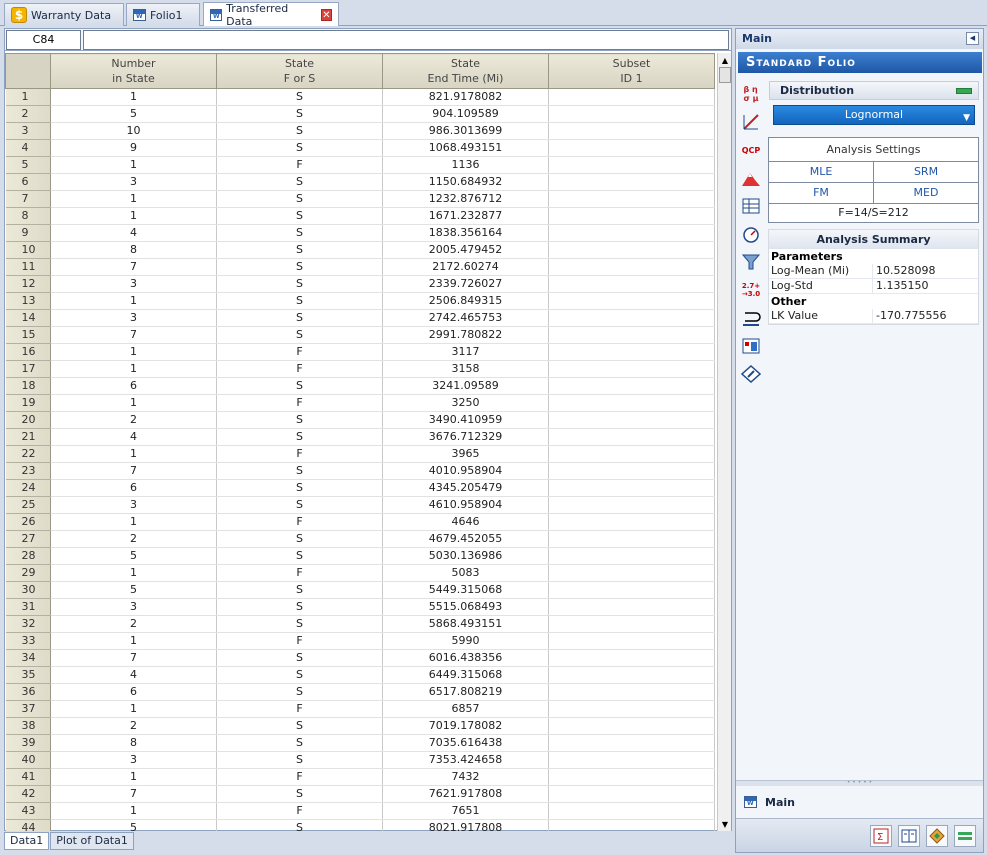 The image size is (987, 855). Describe the element at coordinates (28, 250) in the screenshot. I see `row-number: 10` at that location.